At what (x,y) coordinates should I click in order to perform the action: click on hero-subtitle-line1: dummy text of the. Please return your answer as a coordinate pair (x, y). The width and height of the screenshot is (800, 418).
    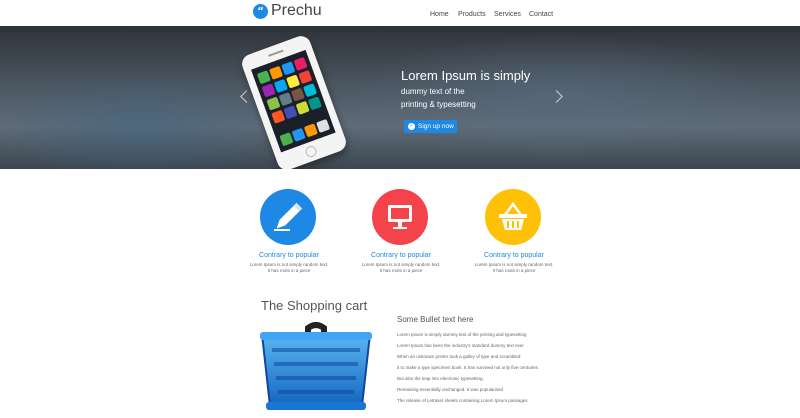
    Looking at the image, I should click on (433, 91).